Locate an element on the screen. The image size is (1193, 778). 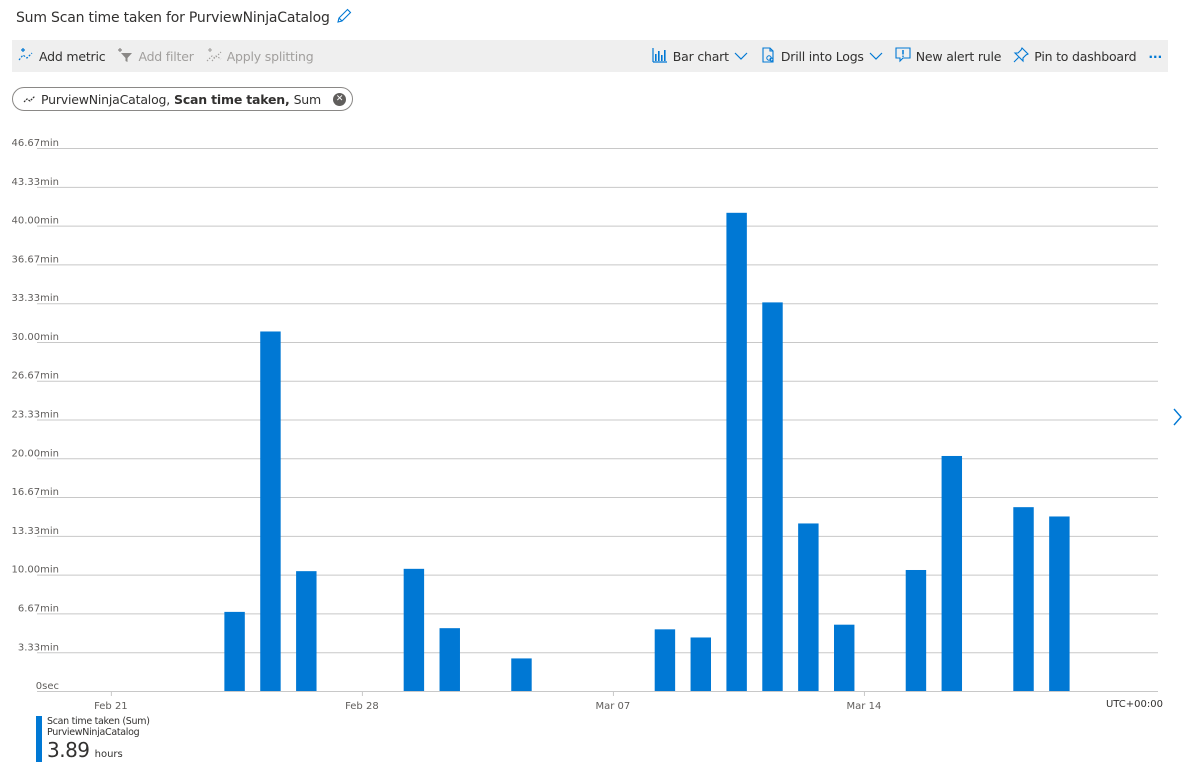
x-axis: Feb 21 Feb 28 Mar 07 Mar 14 is located at coordinates (487, 700).